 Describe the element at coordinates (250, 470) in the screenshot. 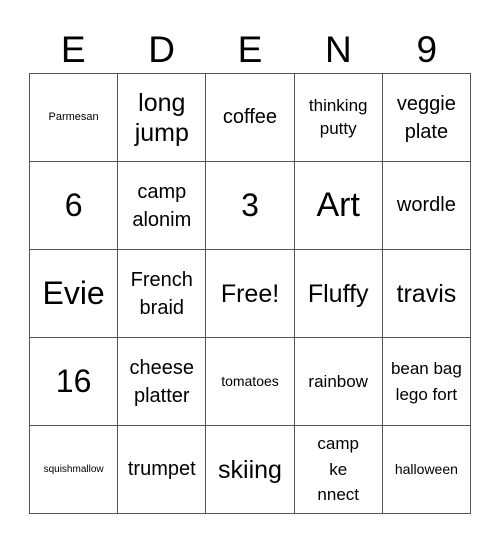

I see `bingo-cell: skiing` at that location.